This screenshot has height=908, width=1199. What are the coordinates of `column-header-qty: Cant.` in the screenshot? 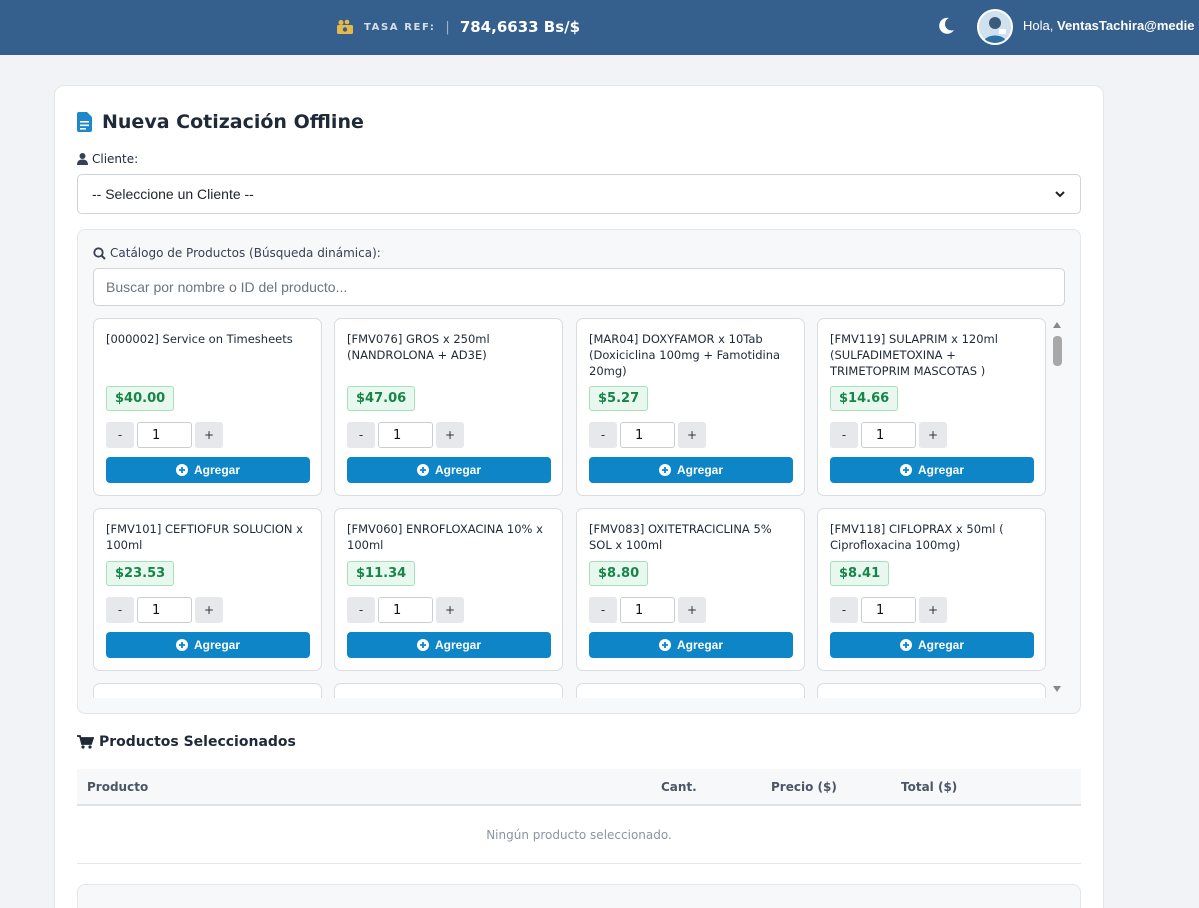 It's located at (679, 787).